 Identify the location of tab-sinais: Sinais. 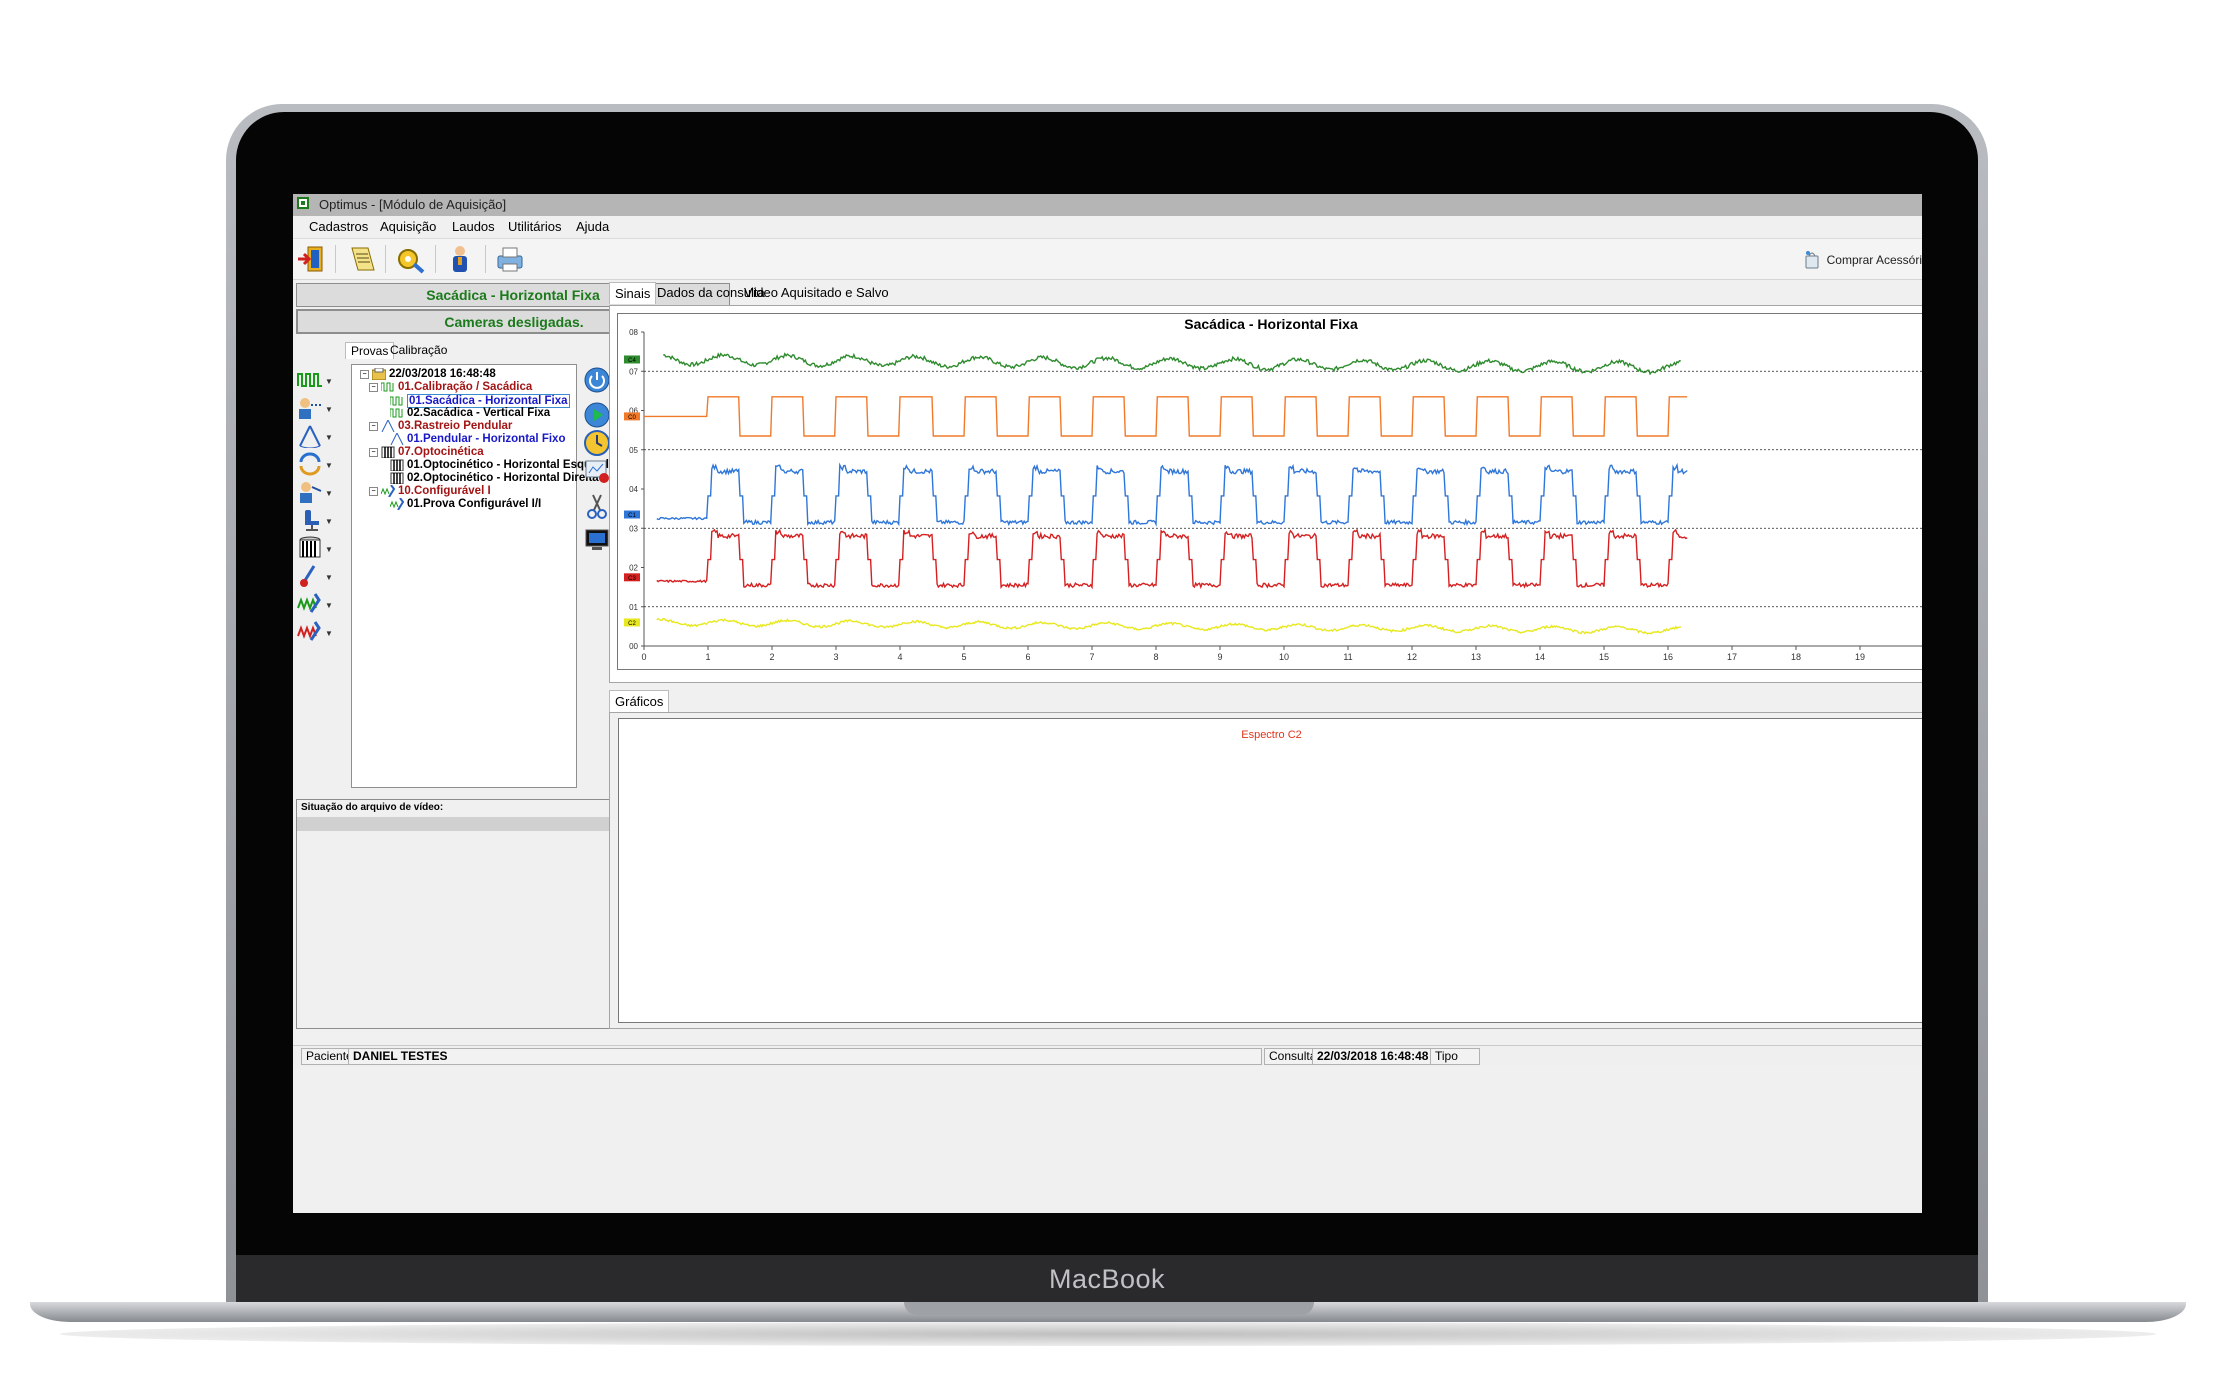
(633, 293).